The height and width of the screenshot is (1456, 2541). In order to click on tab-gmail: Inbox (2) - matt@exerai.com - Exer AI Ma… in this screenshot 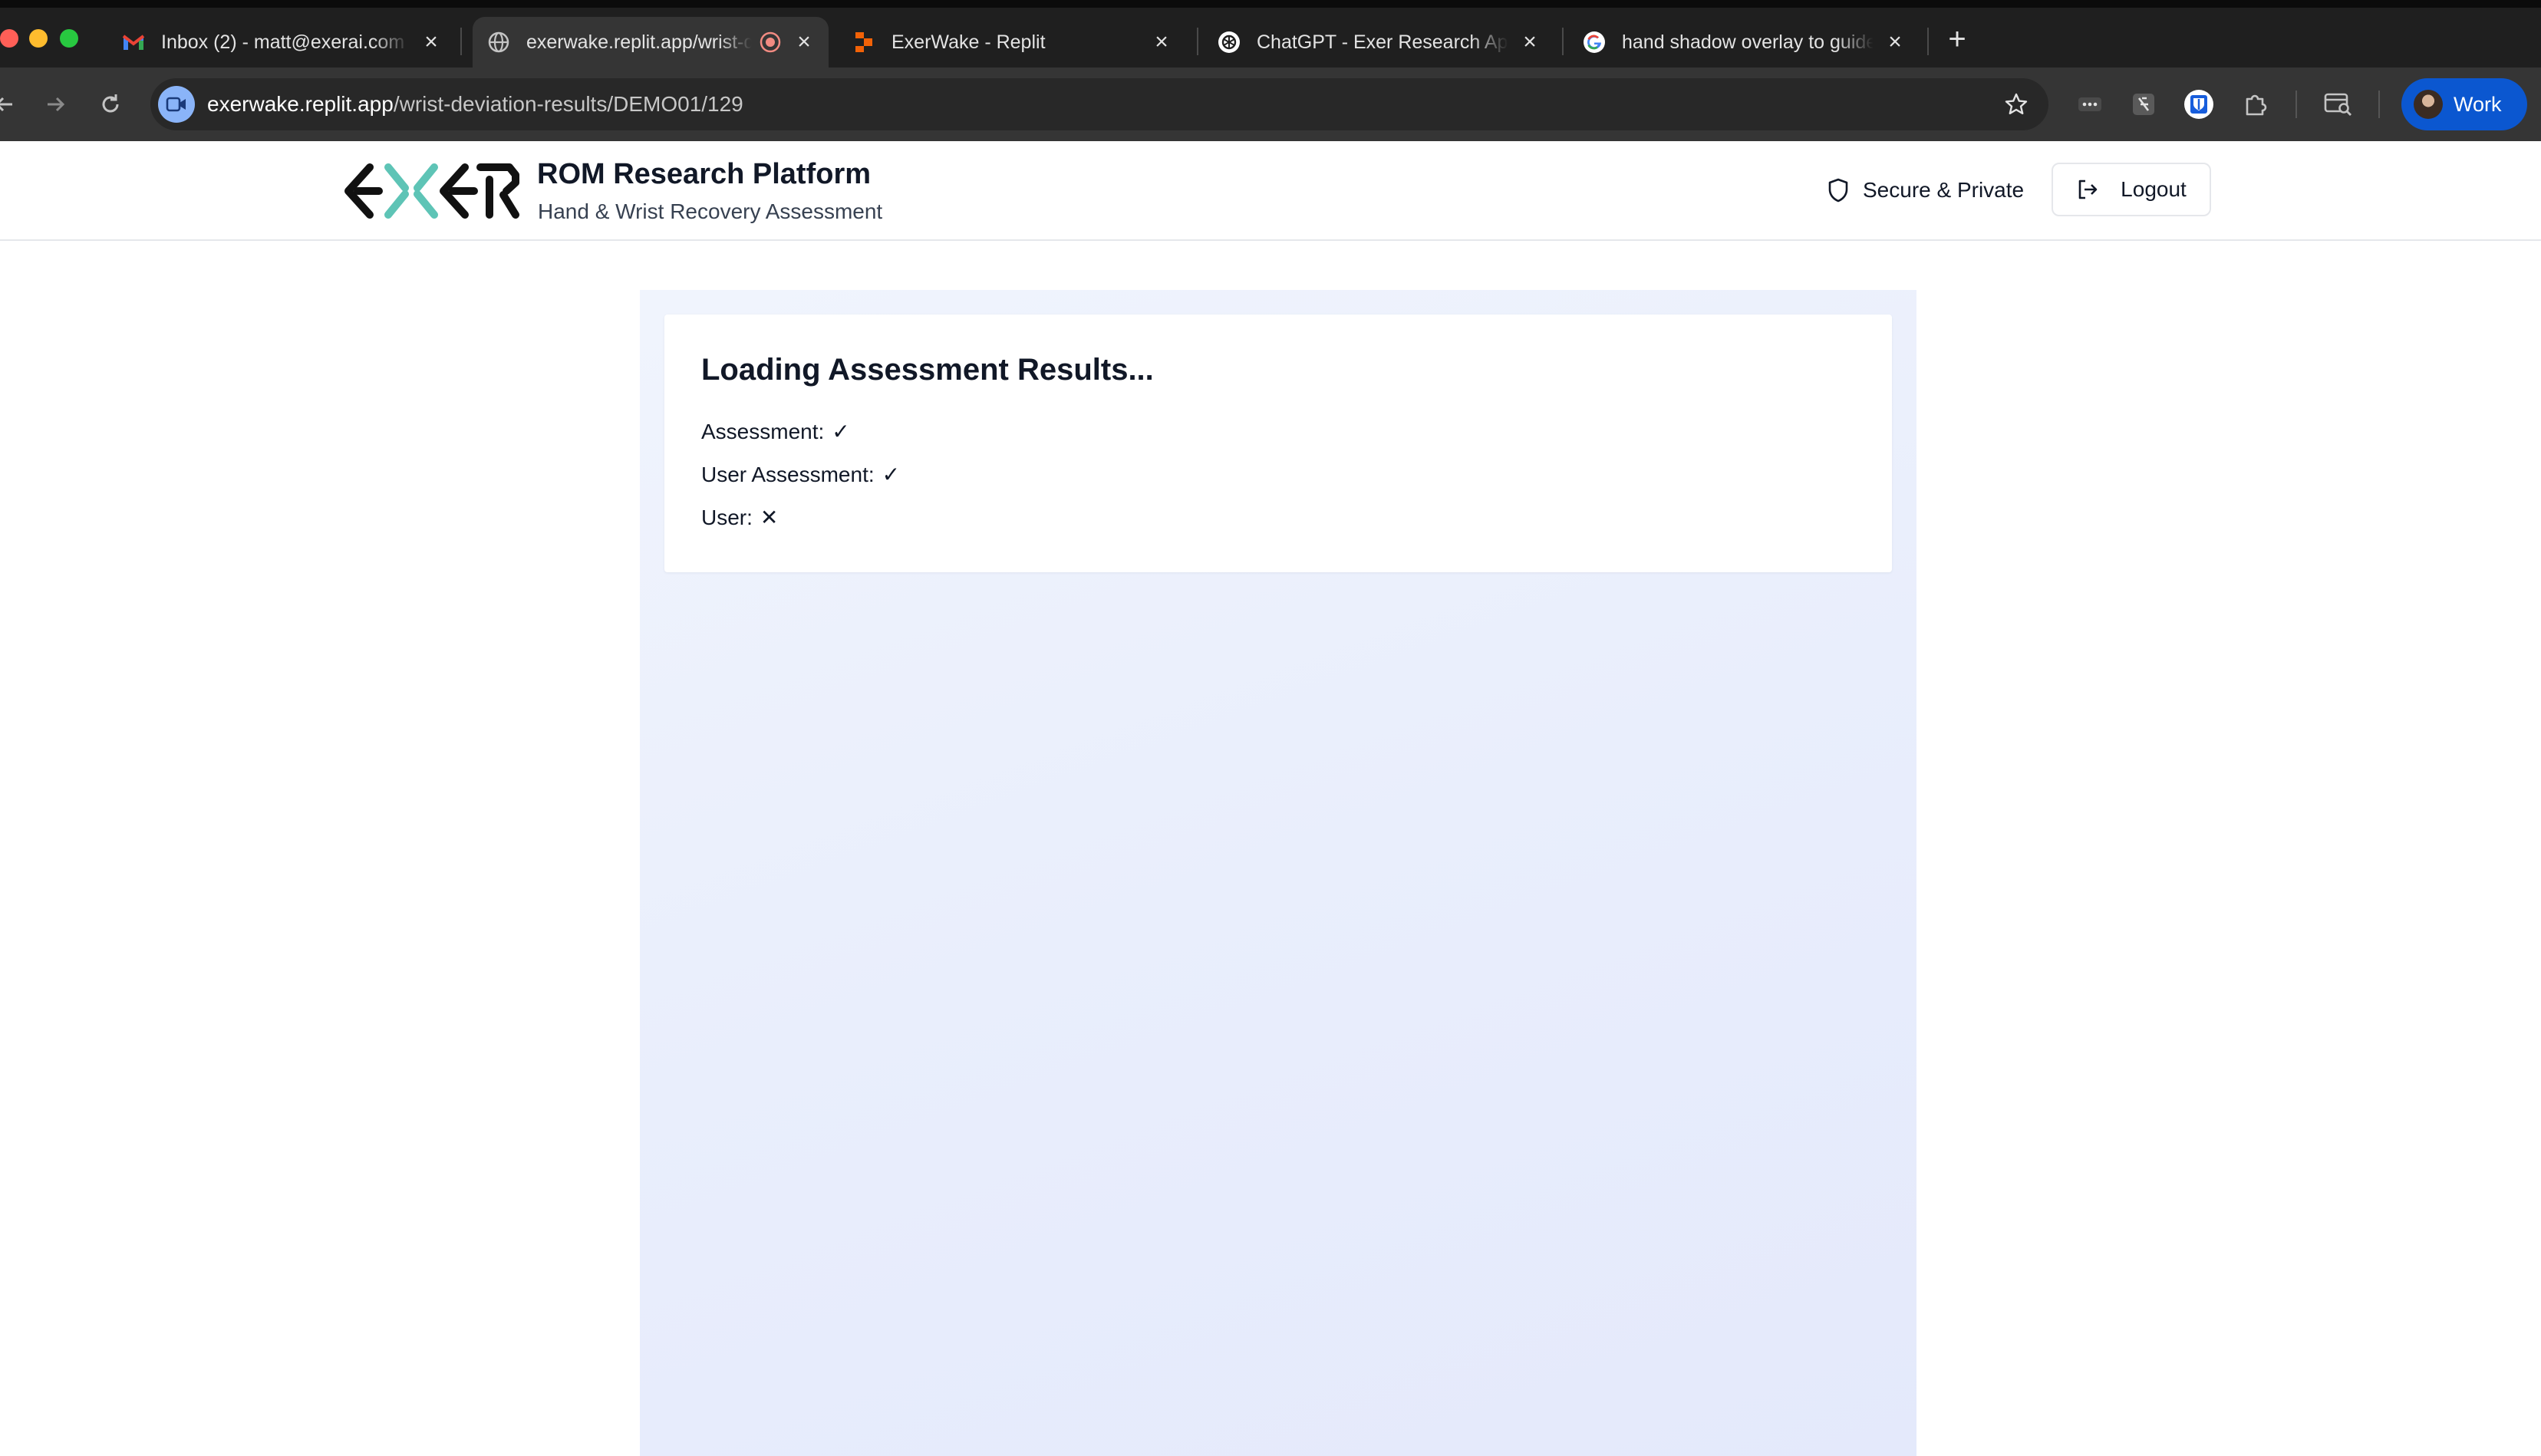, I will do `click(282, 42)`.